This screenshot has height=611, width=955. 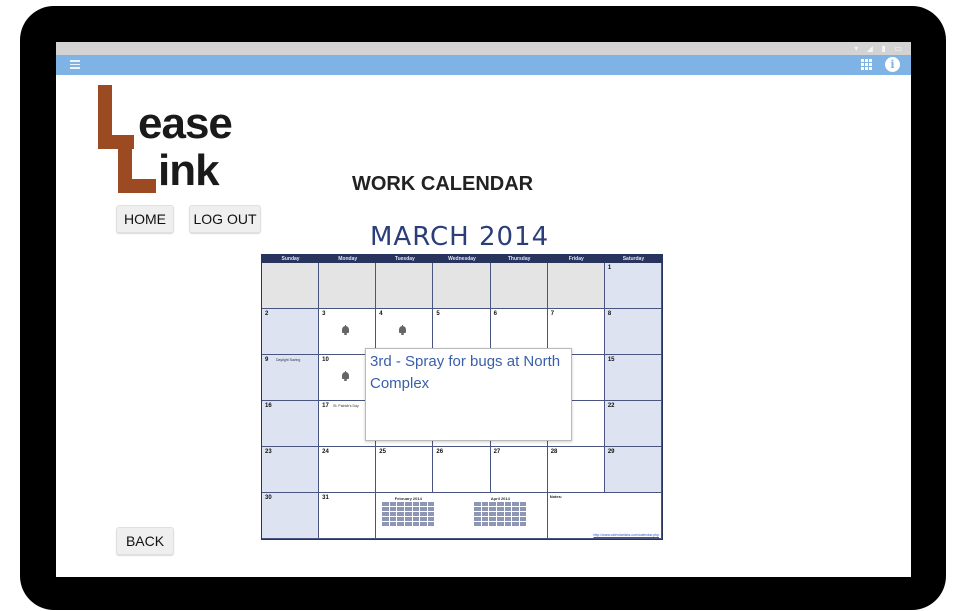 I want to click on day-number: 27, so click(x=497, y=452).